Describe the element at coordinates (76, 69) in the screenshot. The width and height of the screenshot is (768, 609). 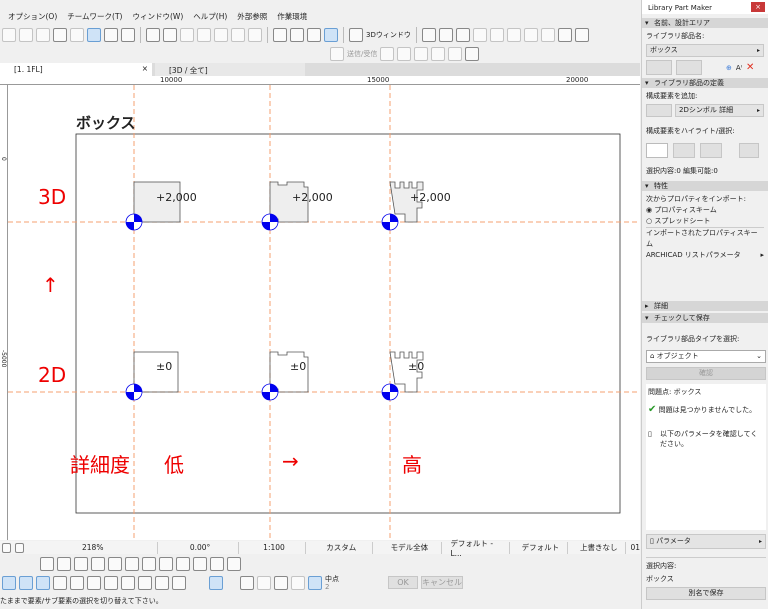
I see `tab-floor-plan: [1. 1FL] ×` at that location.